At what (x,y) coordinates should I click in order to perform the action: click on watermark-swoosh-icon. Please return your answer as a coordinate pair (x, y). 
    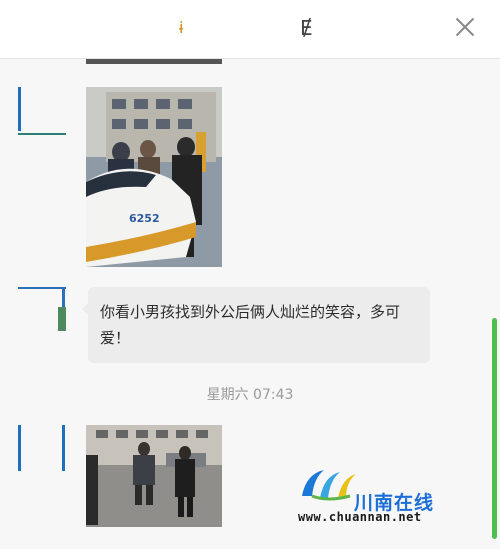
    Looking at the image, I should click on (329, 485).